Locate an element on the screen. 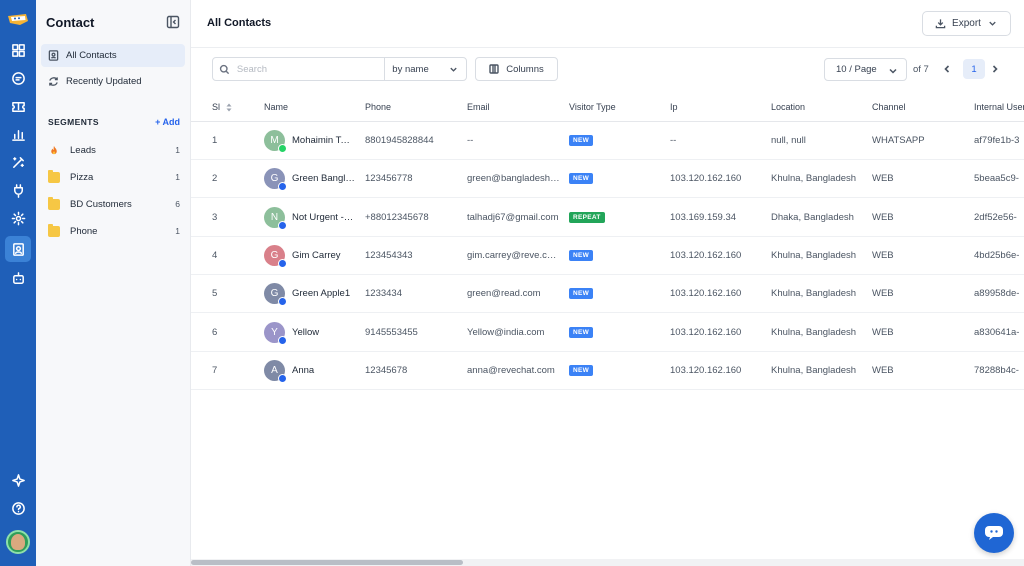 This screenshot has width=1024, height=566. dashboard-icon is located at coordinates (18, 50).